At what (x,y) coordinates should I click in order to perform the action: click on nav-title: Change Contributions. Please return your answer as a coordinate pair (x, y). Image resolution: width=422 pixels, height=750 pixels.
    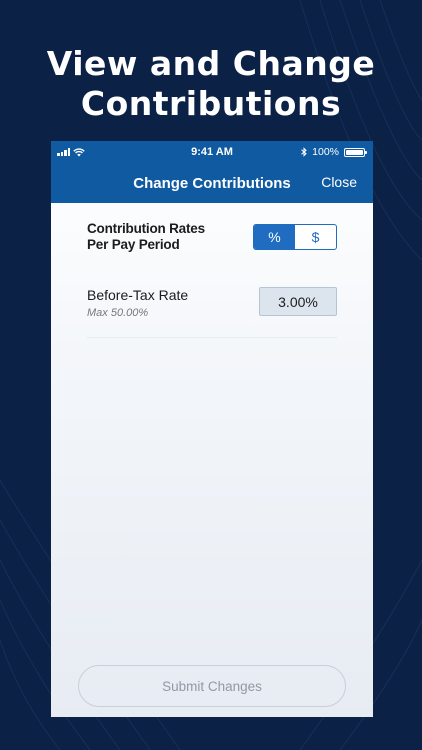
    Looking at the image, I should click on (212, 183).